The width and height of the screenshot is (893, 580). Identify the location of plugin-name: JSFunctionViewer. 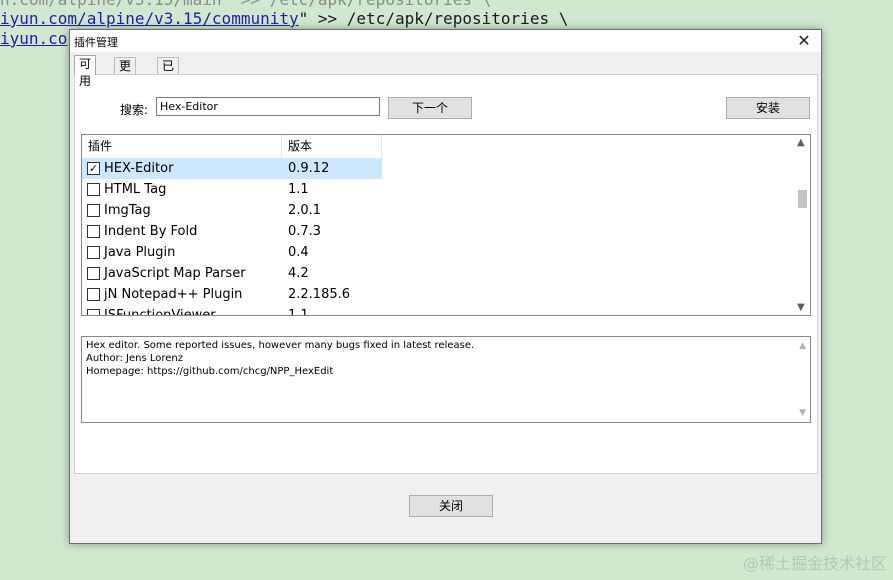
(160, 312).